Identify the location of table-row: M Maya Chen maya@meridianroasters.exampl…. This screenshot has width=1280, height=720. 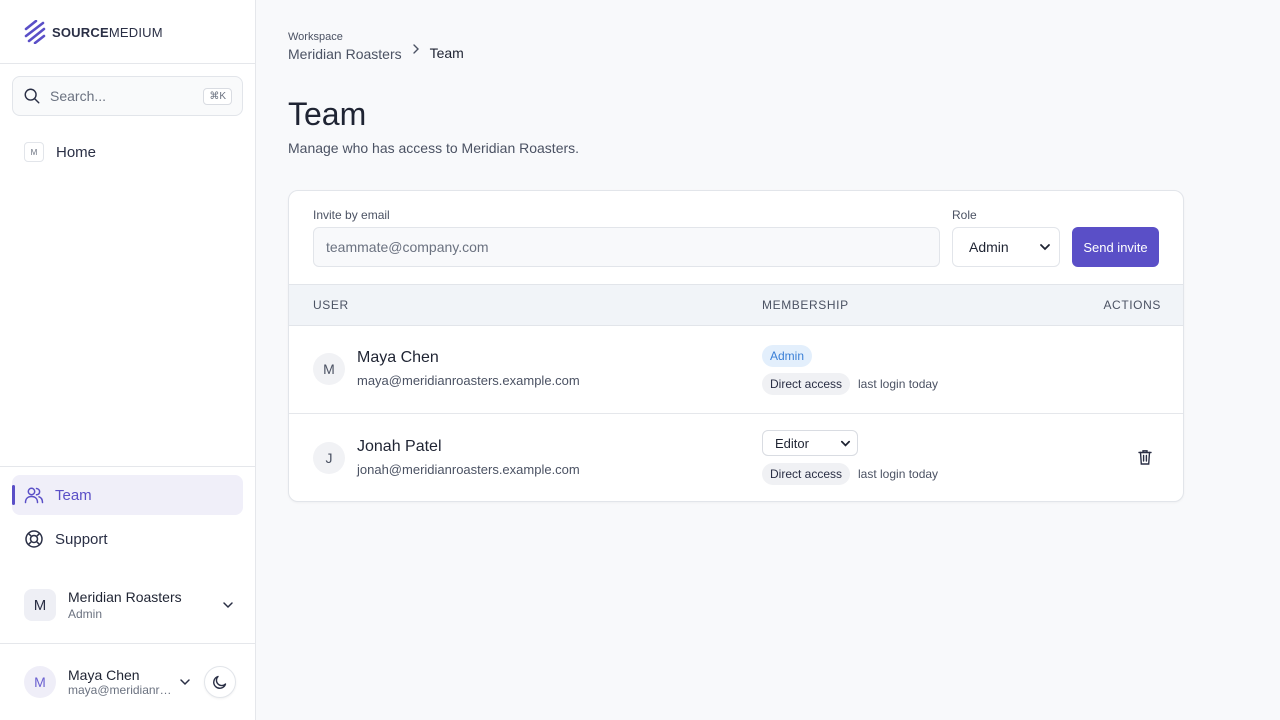
(736, 370).